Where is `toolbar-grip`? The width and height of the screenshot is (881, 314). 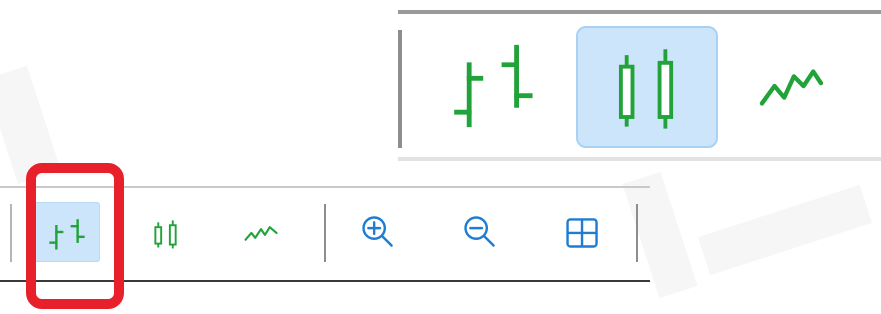 toolbar-grip is located at coordinates (11, 233).